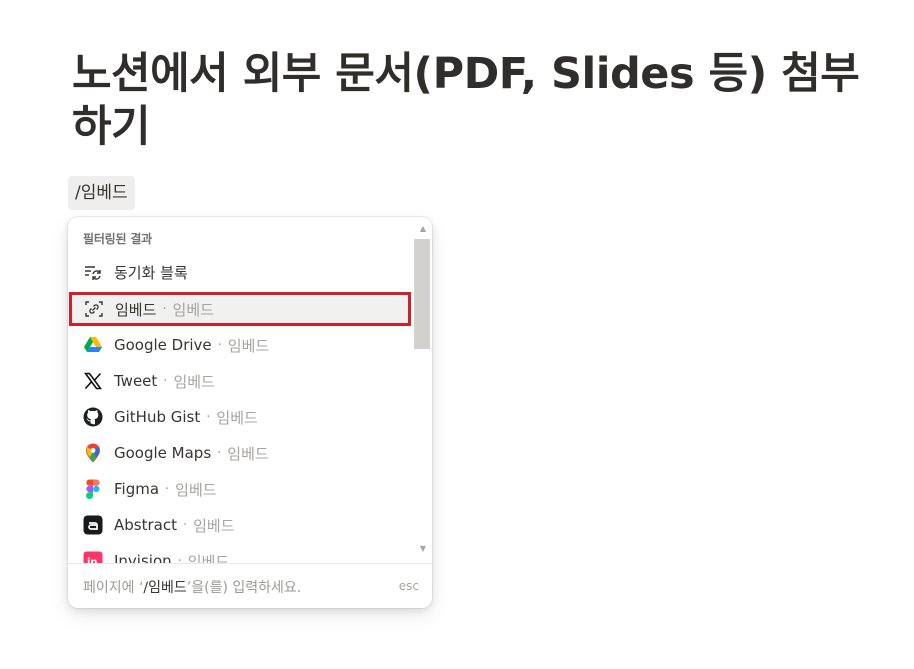 The height and width of the screenshot is (669, 914). I want to click on google-maps-icon, so click(93, 453).